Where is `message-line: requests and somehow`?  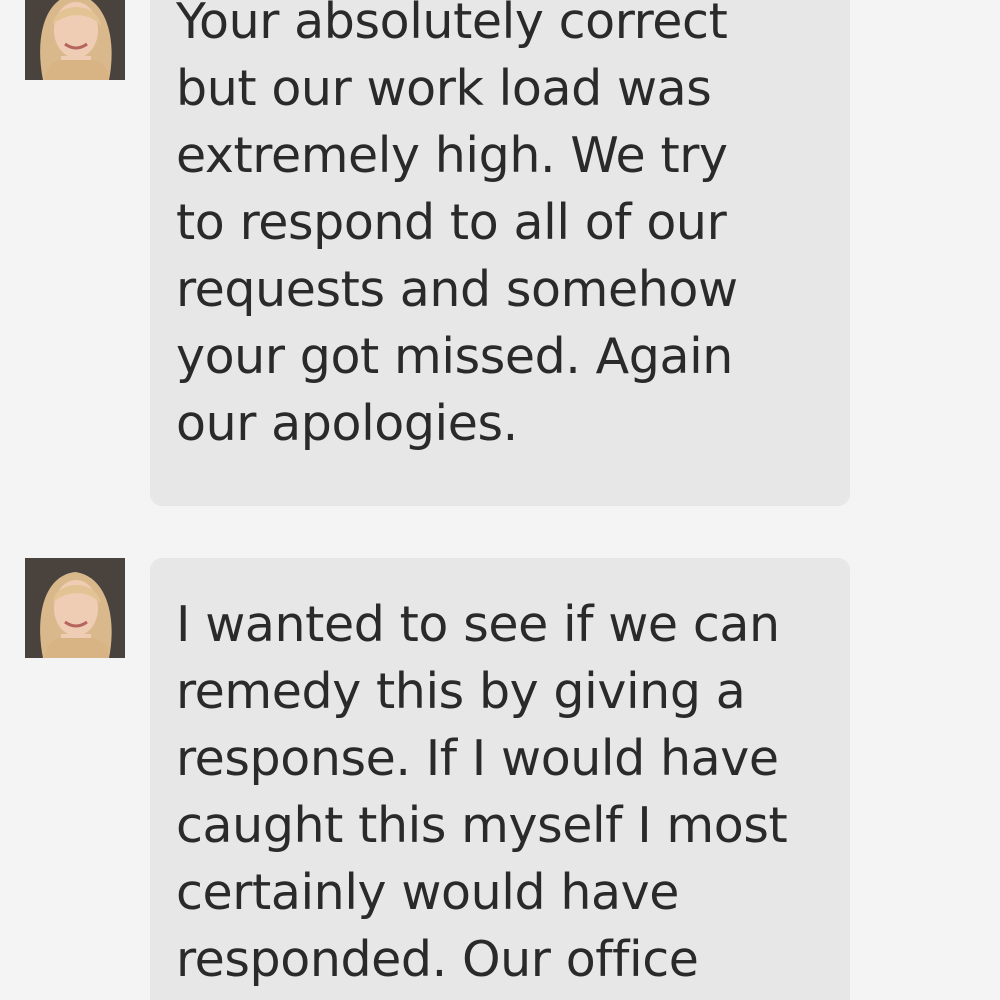 message-line: requests and somehow is located at coordinates (457, 289).